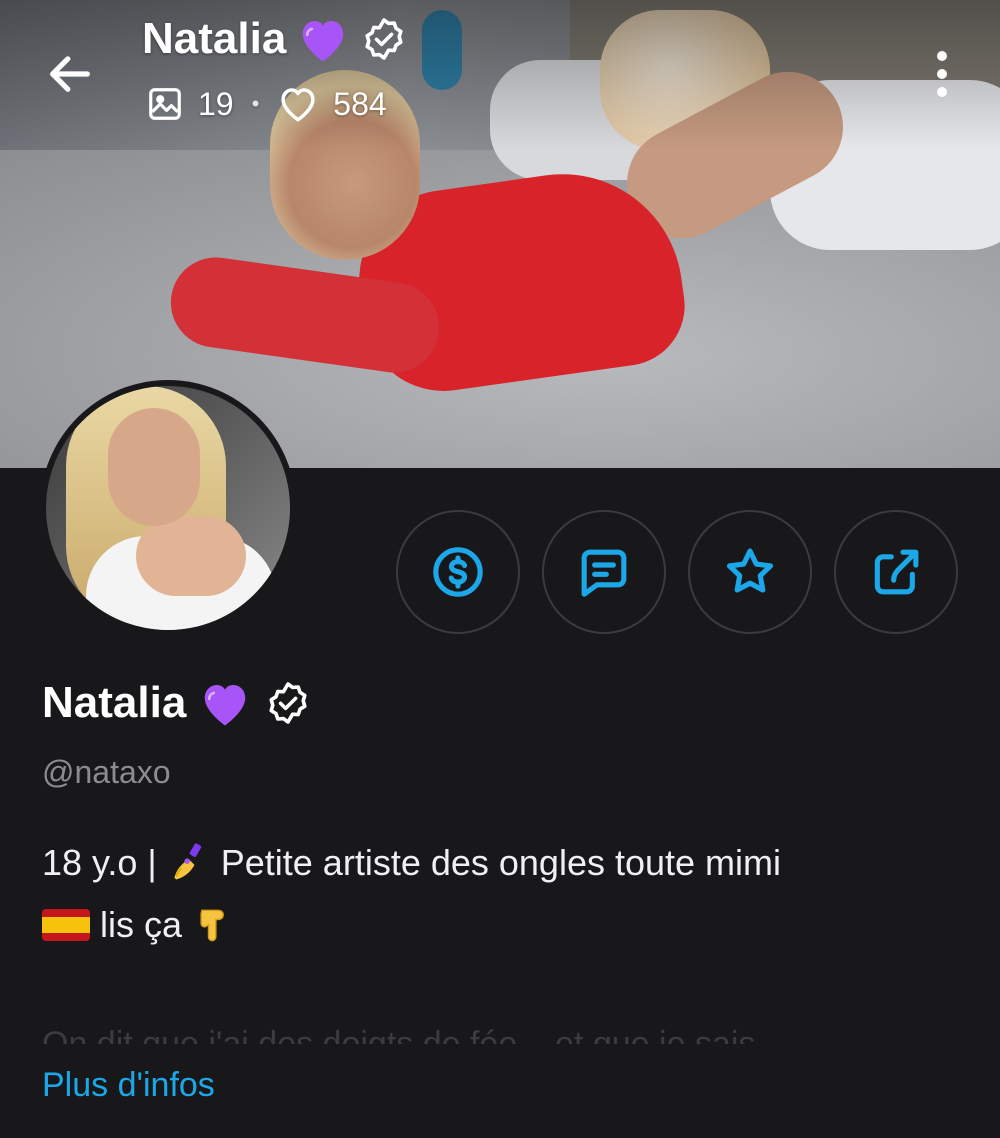 The height and width of the screenshot is (1138, 1000). What do you see at coordinates (165, 104) in the screenshot?
I see `image-icon` at bounding box center [165, 104].